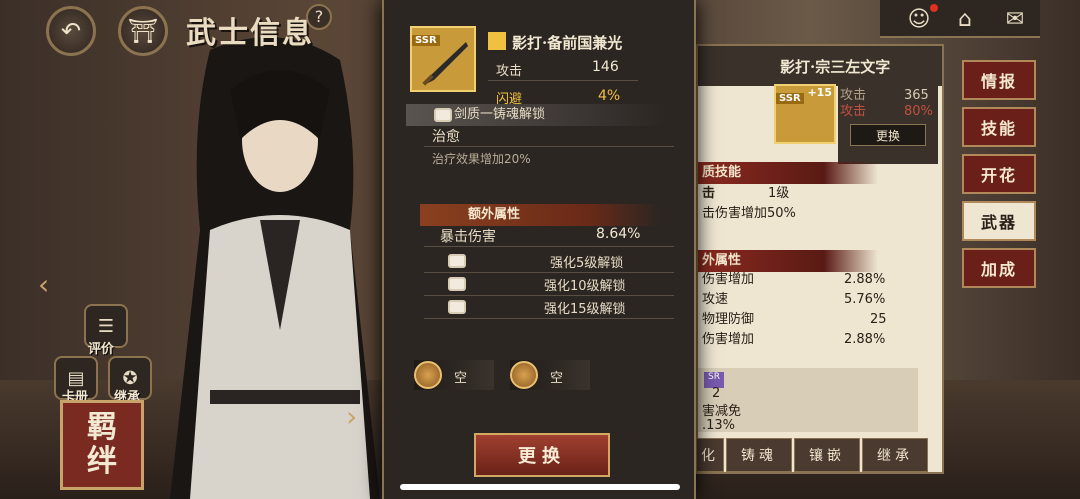 The width and height of the screenshot is (1080, 499). I want to click on socket-label-2: 空, so click(557, 378).